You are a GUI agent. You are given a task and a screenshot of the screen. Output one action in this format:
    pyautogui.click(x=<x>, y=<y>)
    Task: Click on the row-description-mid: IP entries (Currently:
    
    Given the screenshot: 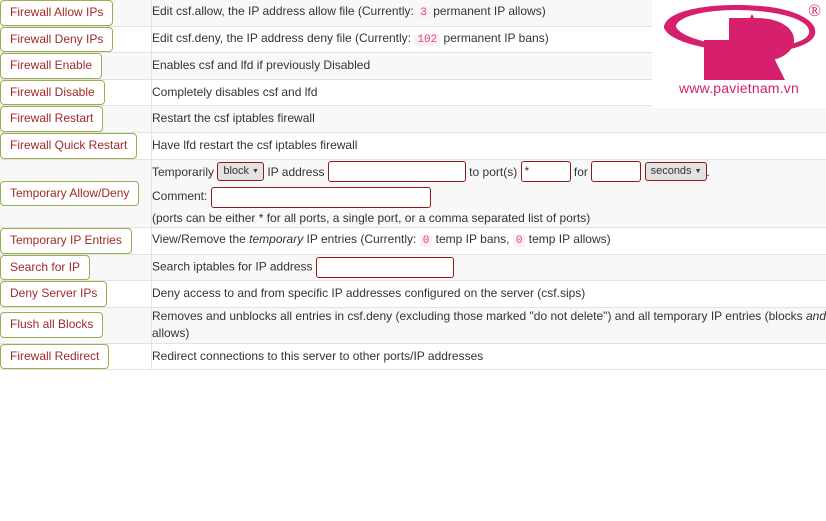 What is the action you would take?
    pyautogui.click(x=361, y=239)
    